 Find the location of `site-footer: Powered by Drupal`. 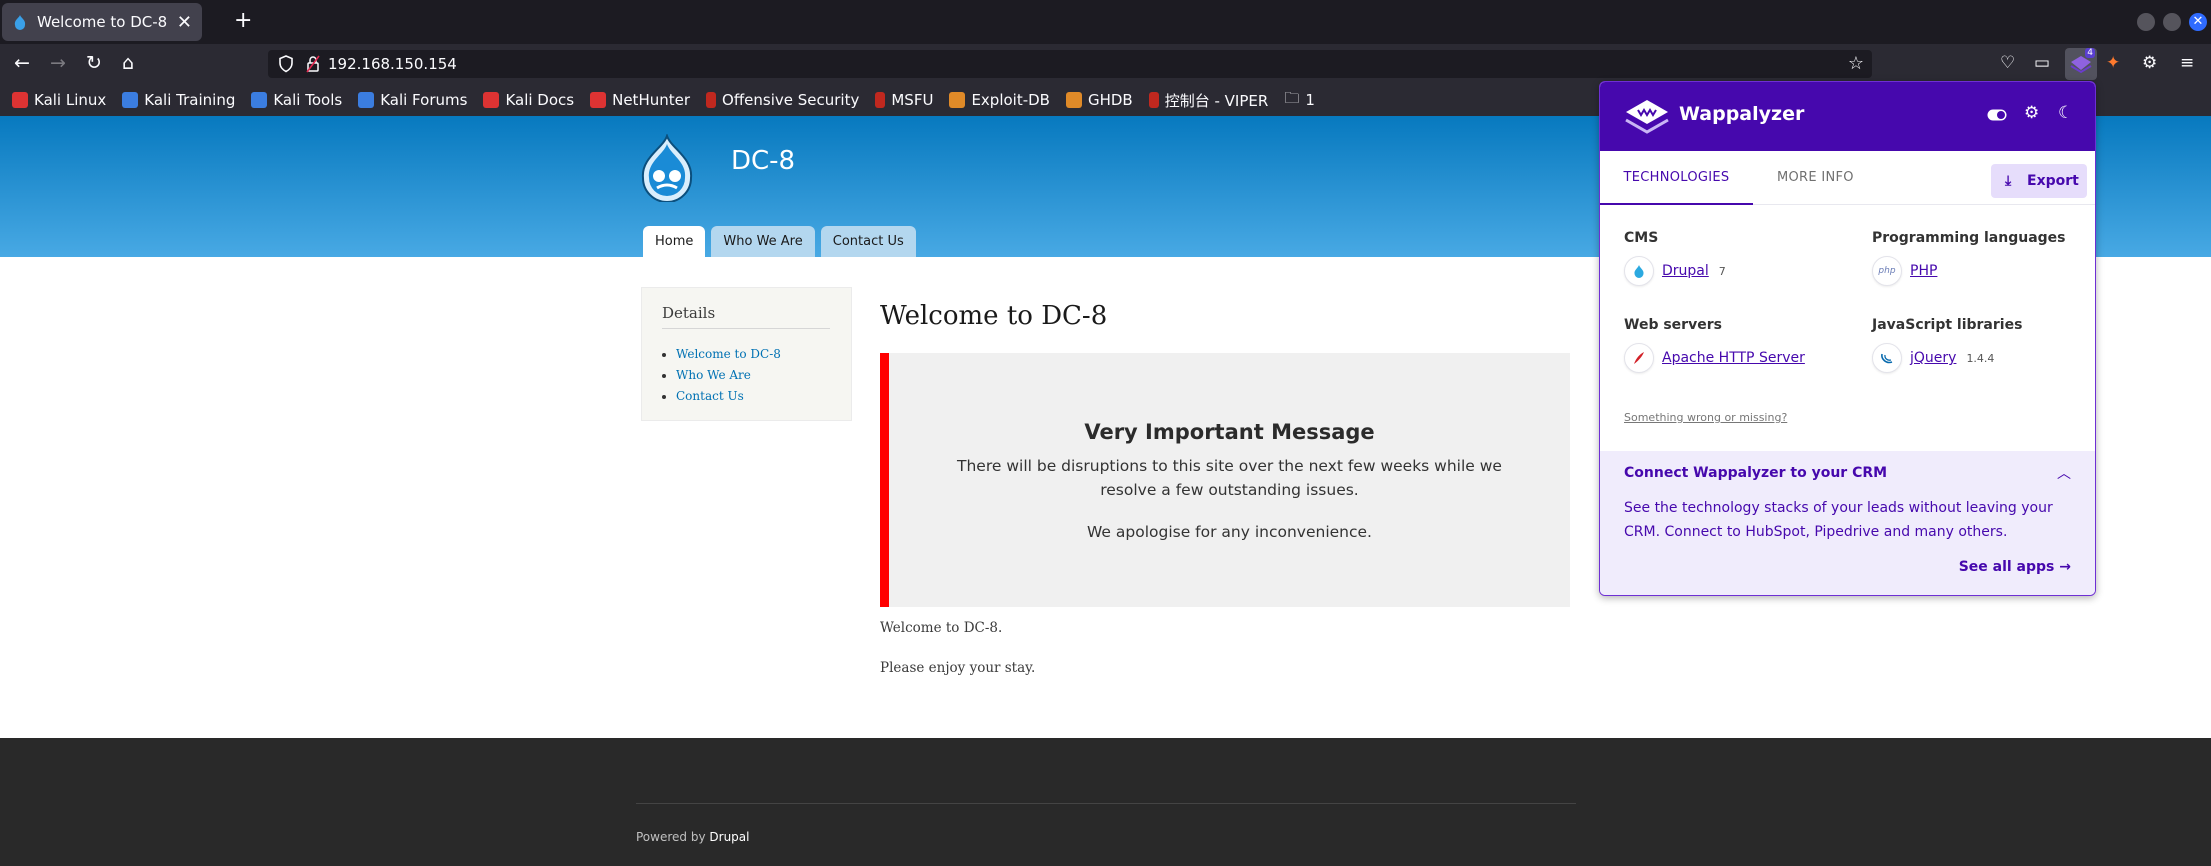

site-footer: Powered by Drupal is located at coordinates (1105, 802).